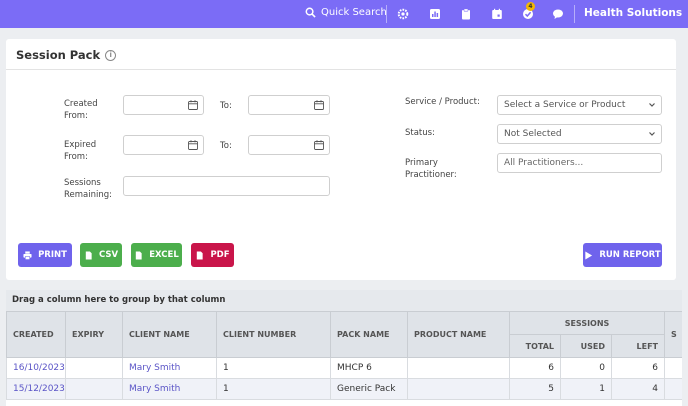 The width and height of the screenshot is (688, 406). Describe the element at coordinates (52, 255) in the screenshot. I see `print-label: PRINT` at that location.